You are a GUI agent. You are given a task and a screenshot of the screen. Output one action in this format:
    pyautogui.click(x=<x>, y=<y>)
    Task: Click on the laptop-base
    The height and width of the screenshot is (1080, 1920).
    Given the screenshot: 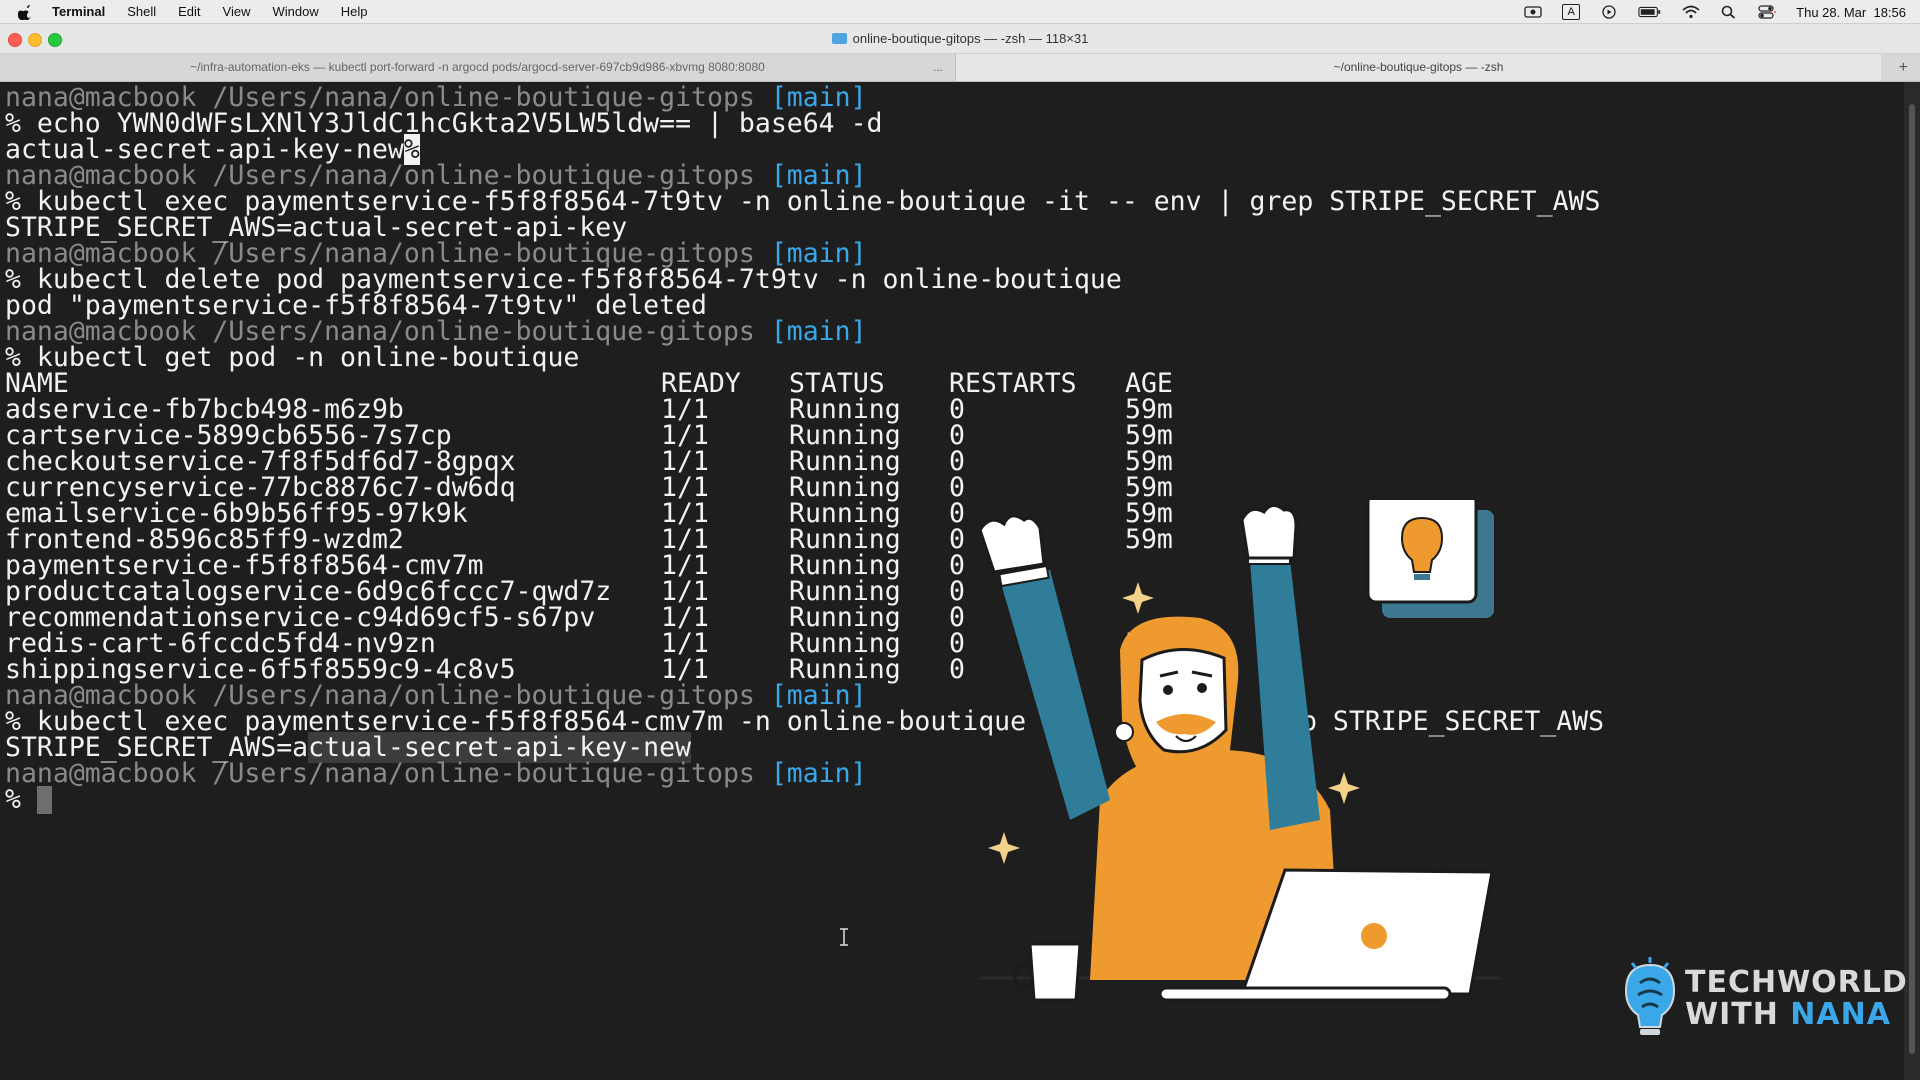 What is the action you would take?
    pyautogui.click(x=1305, y=994)
    